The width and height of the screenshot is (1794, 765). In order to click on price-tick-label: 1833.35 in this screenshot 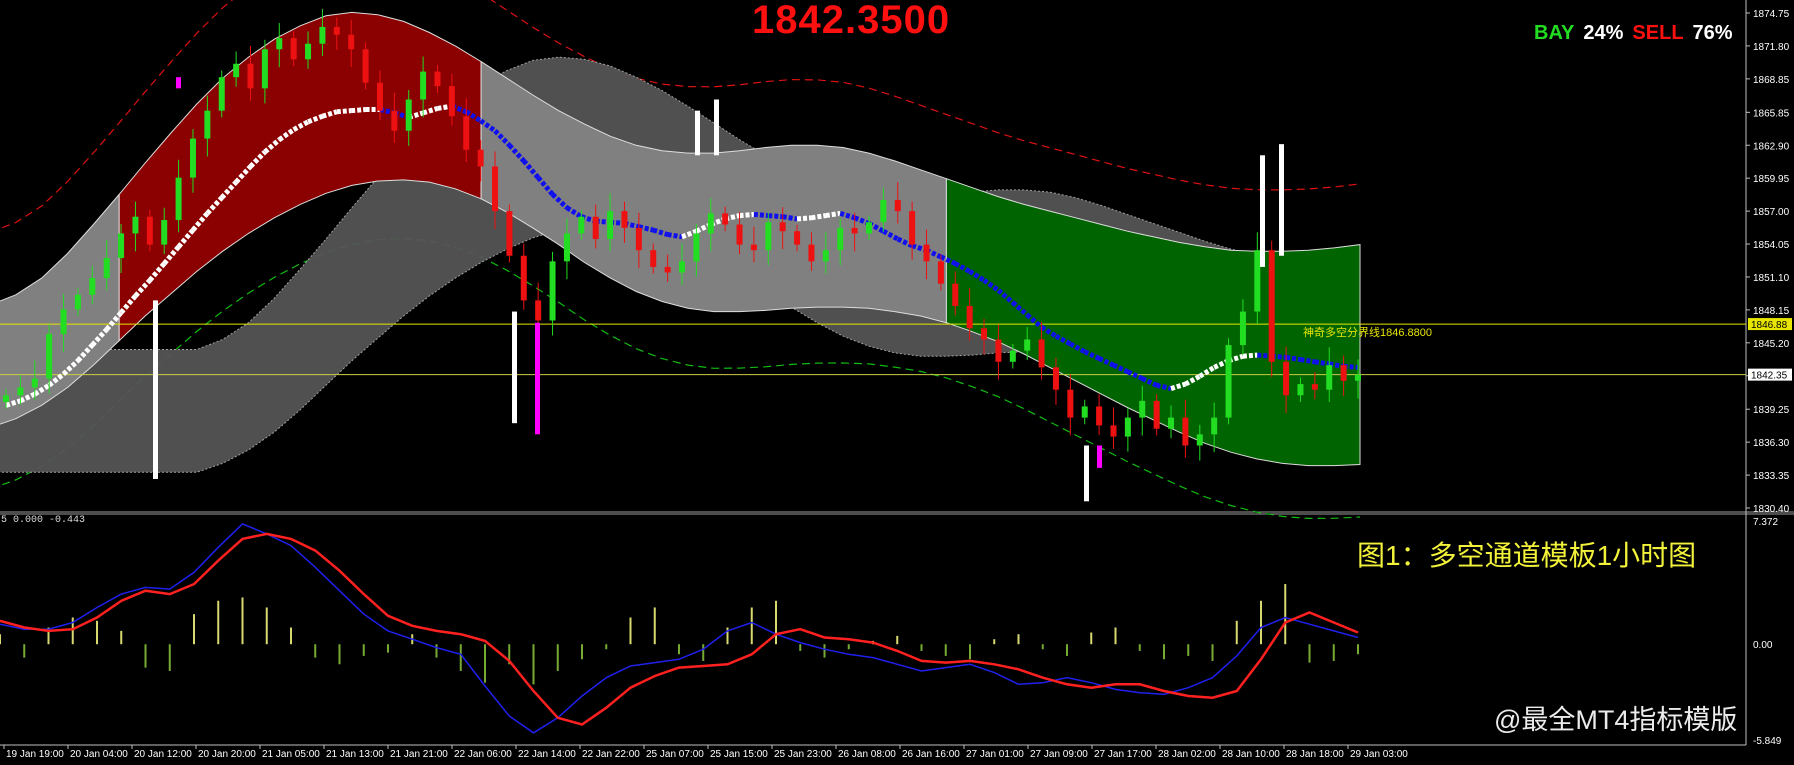, I will do `click(1771, 476)`.